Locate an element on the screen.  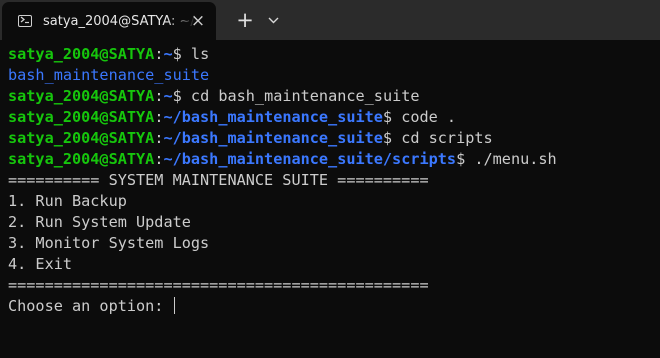
menu-option: 3. Monitor System Logs is located at coordinates (109, 243).